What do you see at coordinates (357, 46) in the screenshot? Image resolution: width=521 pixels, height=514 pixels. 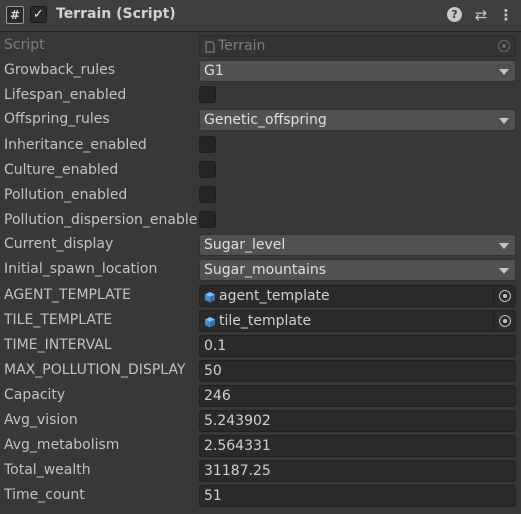 I see `script-field: Terrain` at bounding box center [357, 46].